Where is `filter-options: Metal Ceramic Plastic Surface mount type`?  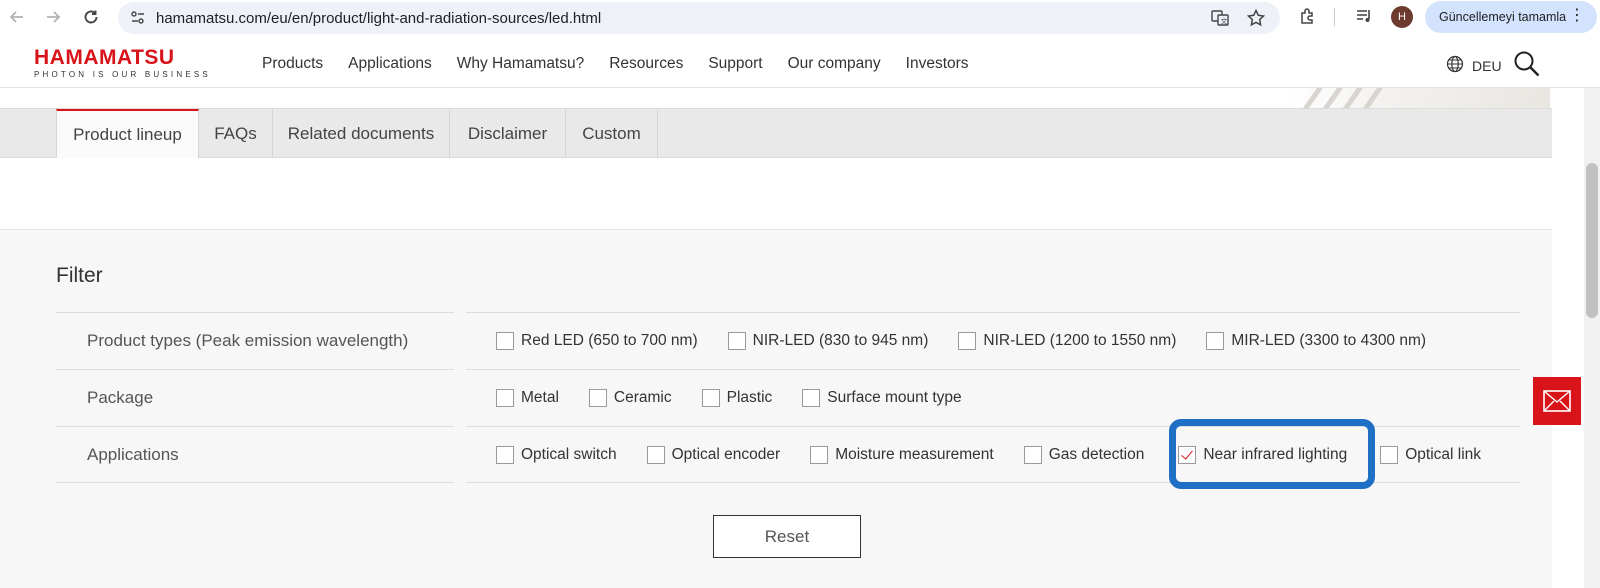
filter-options: Metal Ceramic Plastic Surface mount type is located at coordinates (993, 397).